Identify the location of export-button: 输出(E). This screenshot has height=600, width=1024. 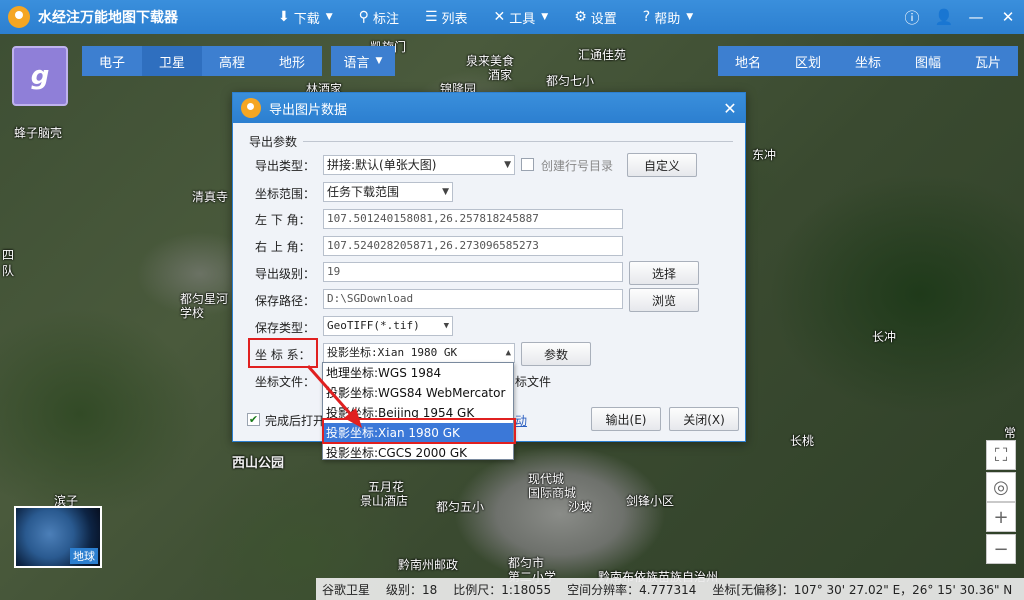
(626, 419).